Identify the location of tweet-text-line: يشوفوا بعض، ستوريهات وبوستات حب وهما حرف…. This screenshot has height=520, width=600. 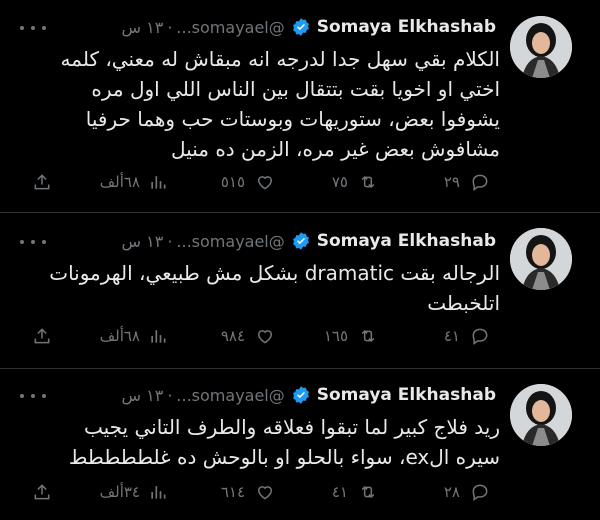
(292, 119).